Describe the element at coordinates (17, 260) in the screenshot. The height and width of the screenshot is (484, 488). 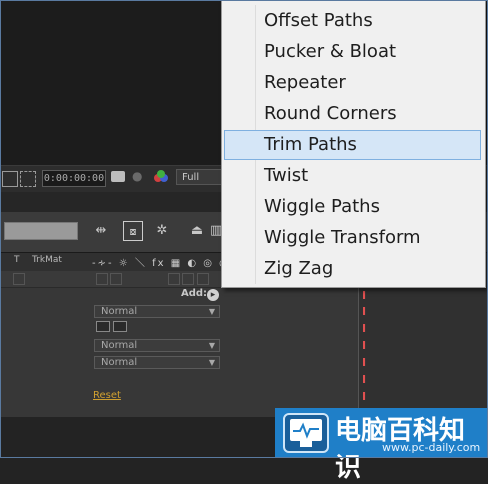
I see `column-t: T` at that location.